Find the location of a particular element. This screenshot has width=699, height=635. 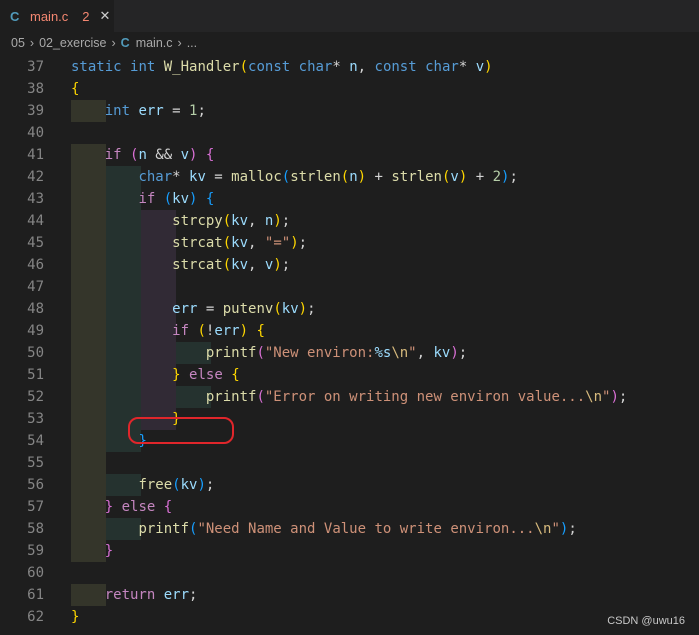

code-token: else is located at coordinates (206, 375).